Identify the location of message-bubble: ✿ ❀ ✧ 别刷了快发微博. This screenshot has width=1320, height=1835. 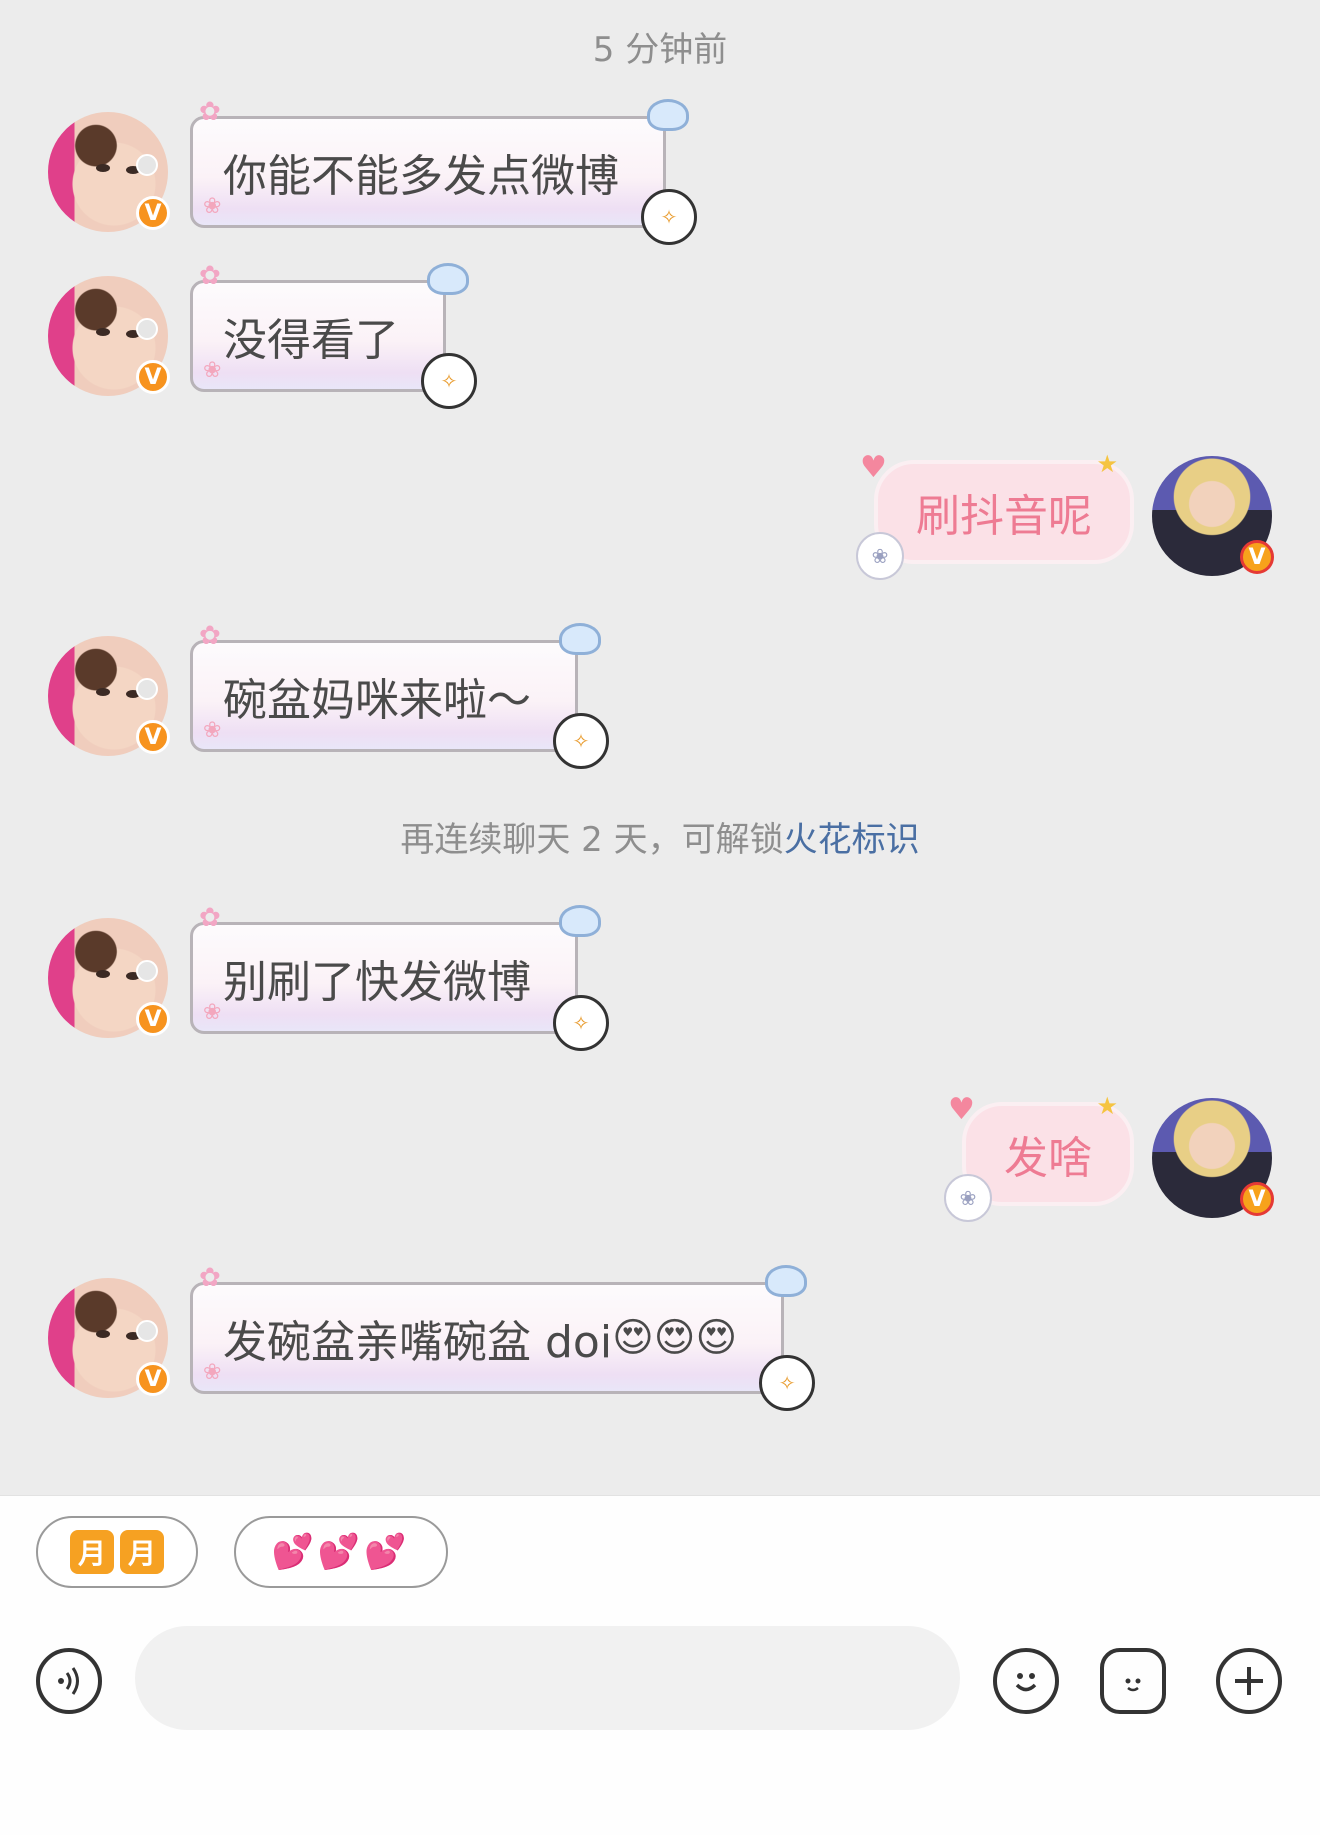
(399, 977).